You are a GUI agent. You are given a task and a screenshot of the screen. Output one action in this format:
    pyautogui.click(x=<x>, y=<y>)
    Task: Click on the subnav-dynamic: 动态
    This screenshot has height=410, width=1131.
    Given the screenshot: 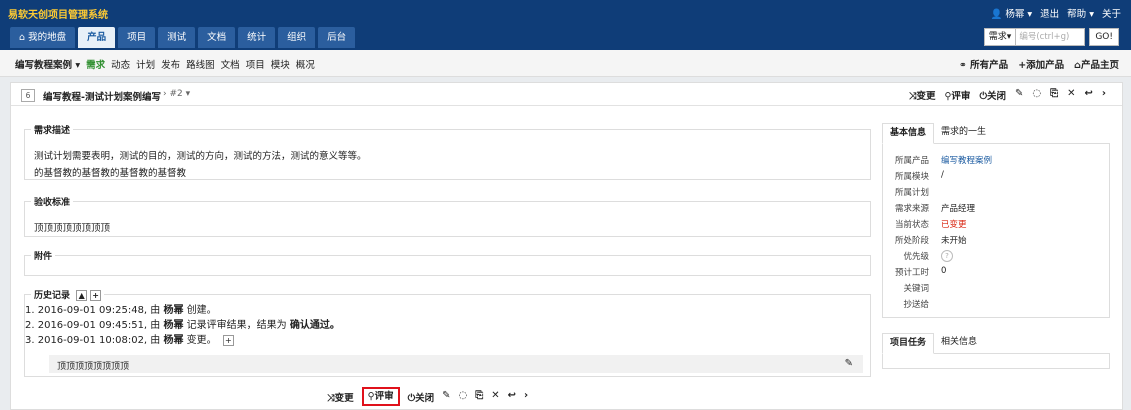 What is the action you would take?
    pyautogui.click(x=120, y=64)
    